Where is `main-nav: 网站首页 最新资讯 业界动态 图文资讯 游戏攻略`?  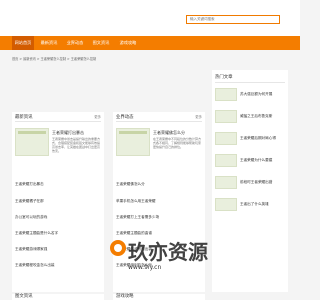 main-nav: 网站首页 最新资讯 业界动态 图文资讯 游戏攻略 is located at coordinates (150, 43).